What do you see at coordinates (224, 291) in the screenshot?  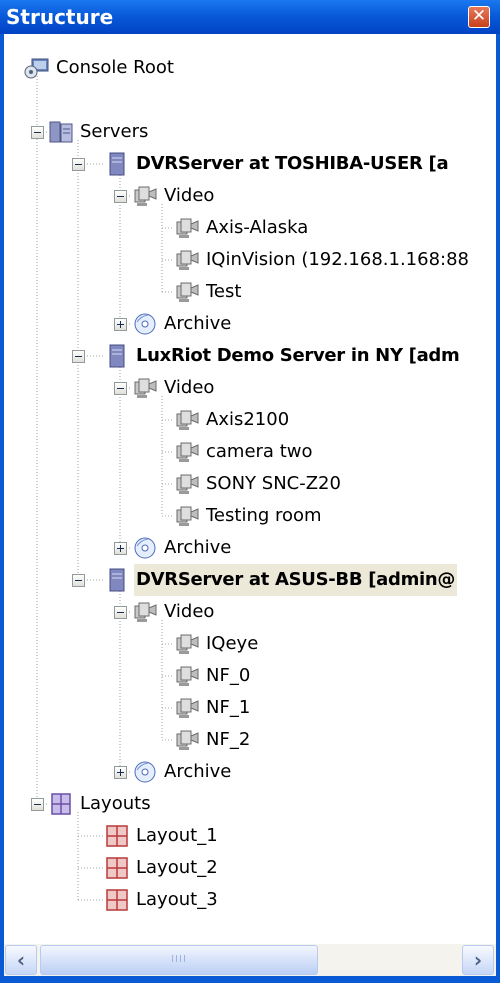 I see `tree-label: Test` at bounding box center [224, 291].